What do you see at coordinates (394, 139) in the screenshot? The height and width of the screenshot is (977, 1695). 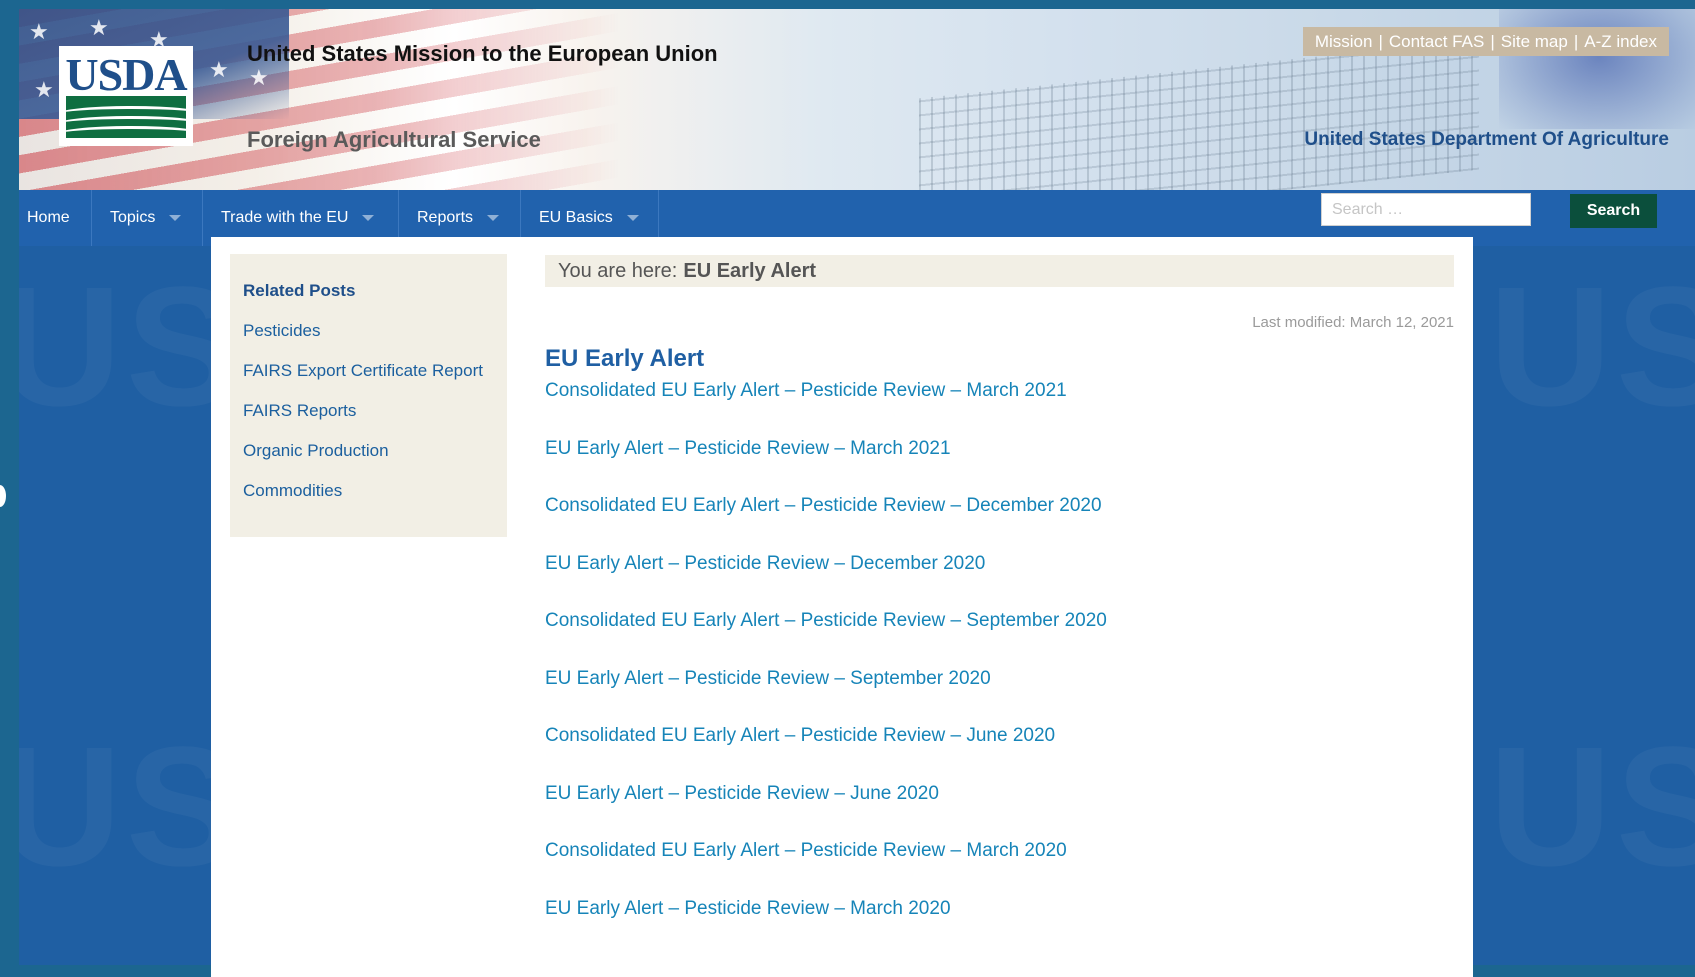 I see `site-subtitle: Foreign Agricultural Service` at bounding box center [394, 139].